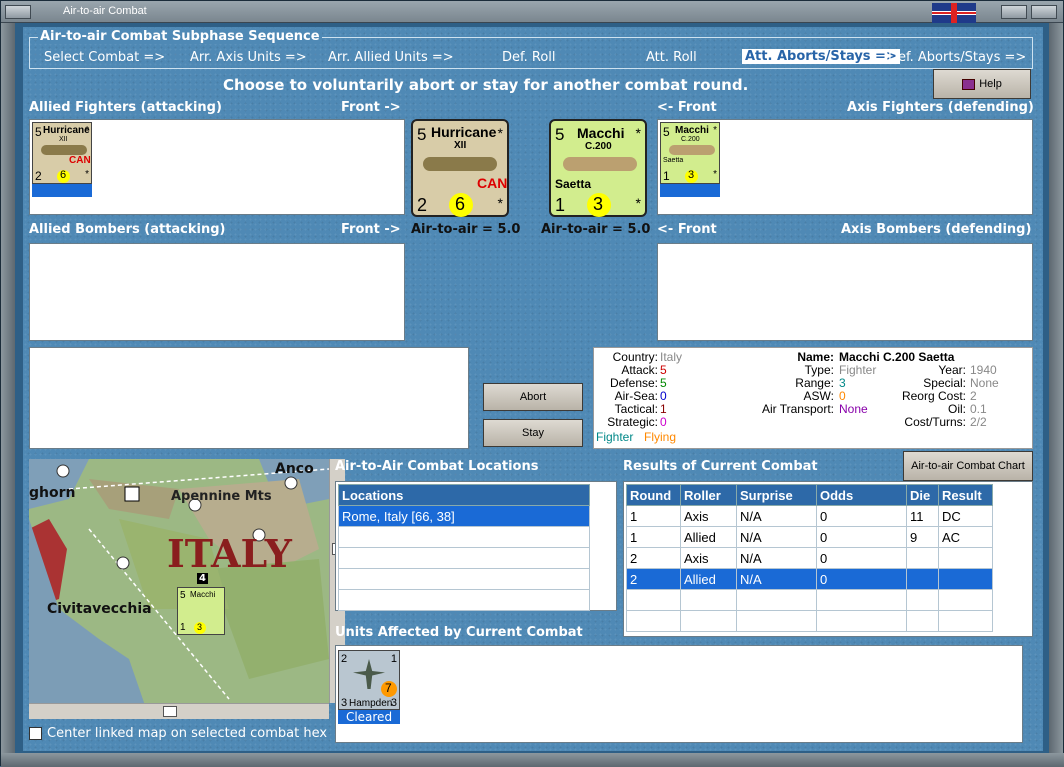 This screenshot has width=1064, height=767. What do you see at coordinates (1044, 12) in the screenshot?
I see `close-icon` at bounding box center [1044, 12].